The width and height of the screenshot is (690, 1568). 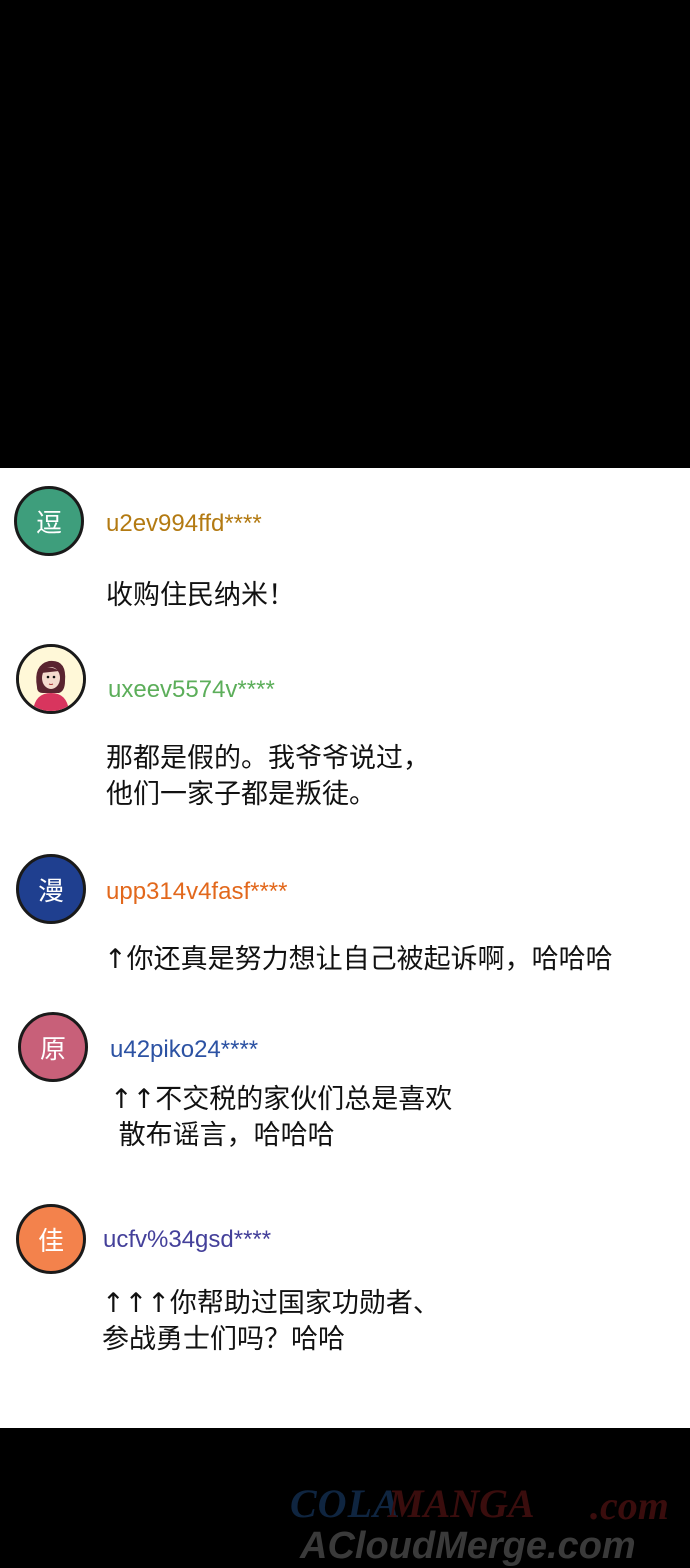 What do you see at coordinates (271, 1321) in the screenshot?
I see `comment-5-text: ↑↑↑你帮助过国家功勋者、 参战勇士们吗？哈哈` at bounding box center [271, 1321].